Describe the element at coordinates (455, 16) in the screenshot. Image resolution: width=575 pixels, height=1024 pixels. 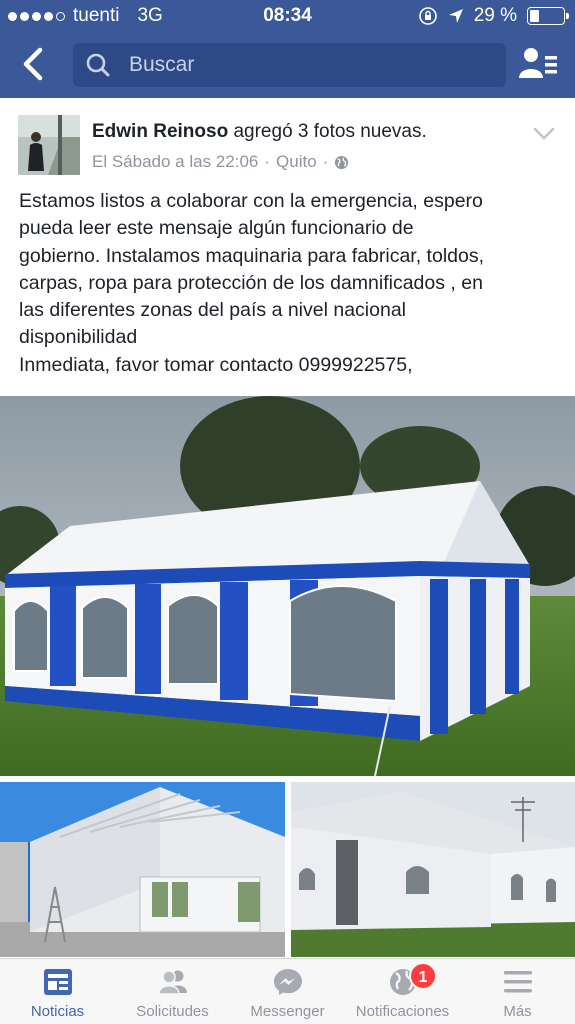
I see `location-arrow-icon` at that location.